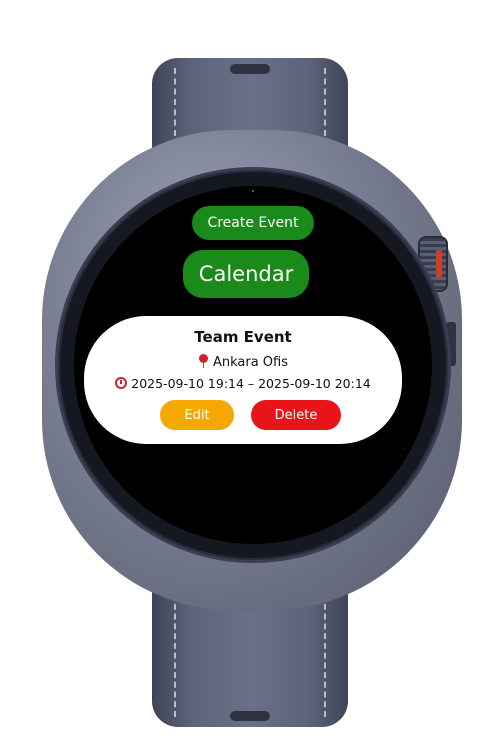 This screenshot has height=750, width=500. Describe the element at coordinates (250, 362) in the screenshot. I see `event-location: Ankara Ofis` at that location.